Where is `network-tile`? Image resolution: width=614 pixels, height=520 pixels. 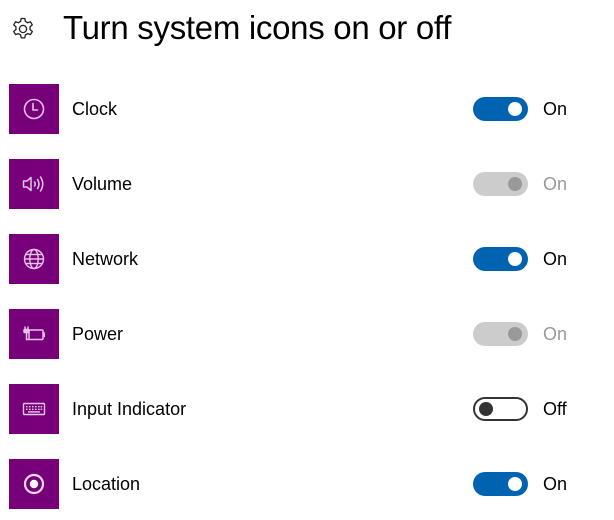
network-tile is located at coordinates (34, 259).